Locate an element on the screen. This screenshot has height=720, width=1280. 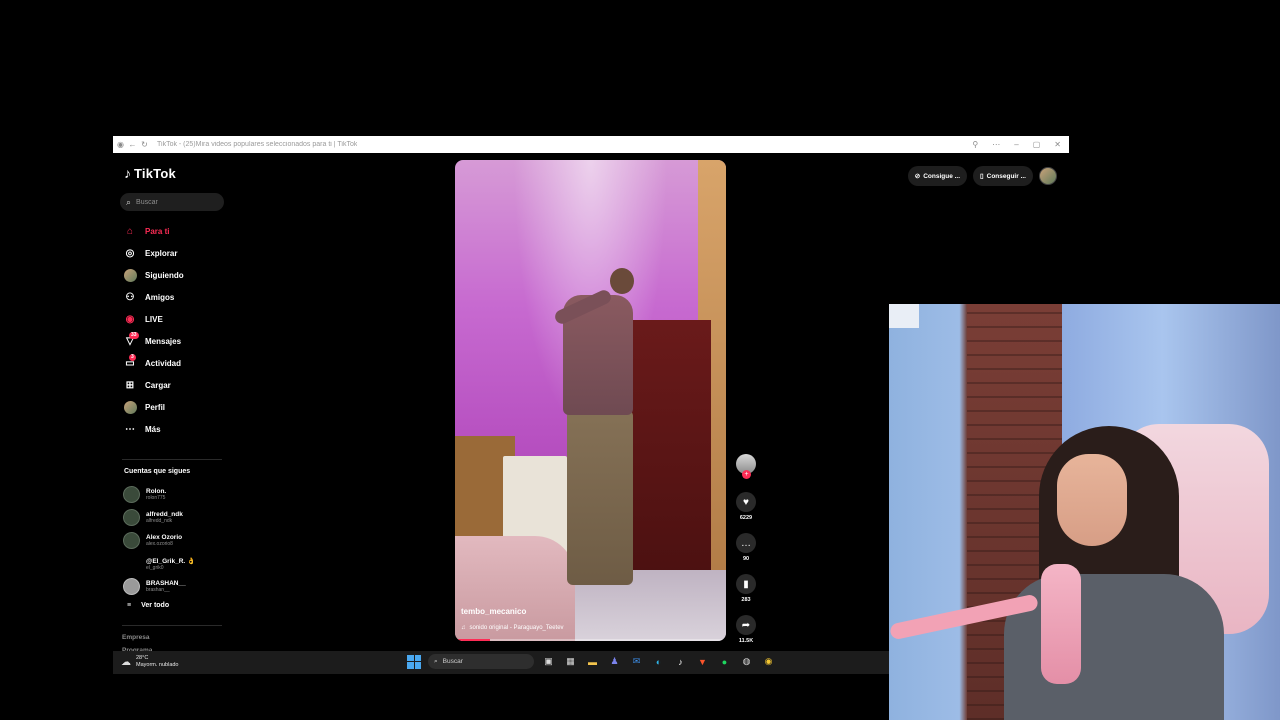
account-username: el_grik0 is located at coordinates (155, 567).